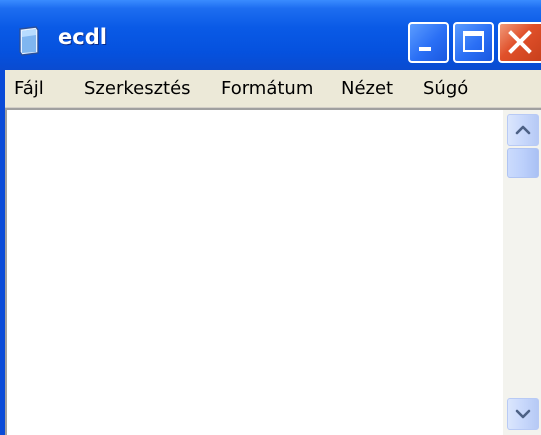 This screenshot has width=541, height=435. Describe the element at coordinates (522, 272) in the screenshot. I see `vertical-scrollbar` at that location.